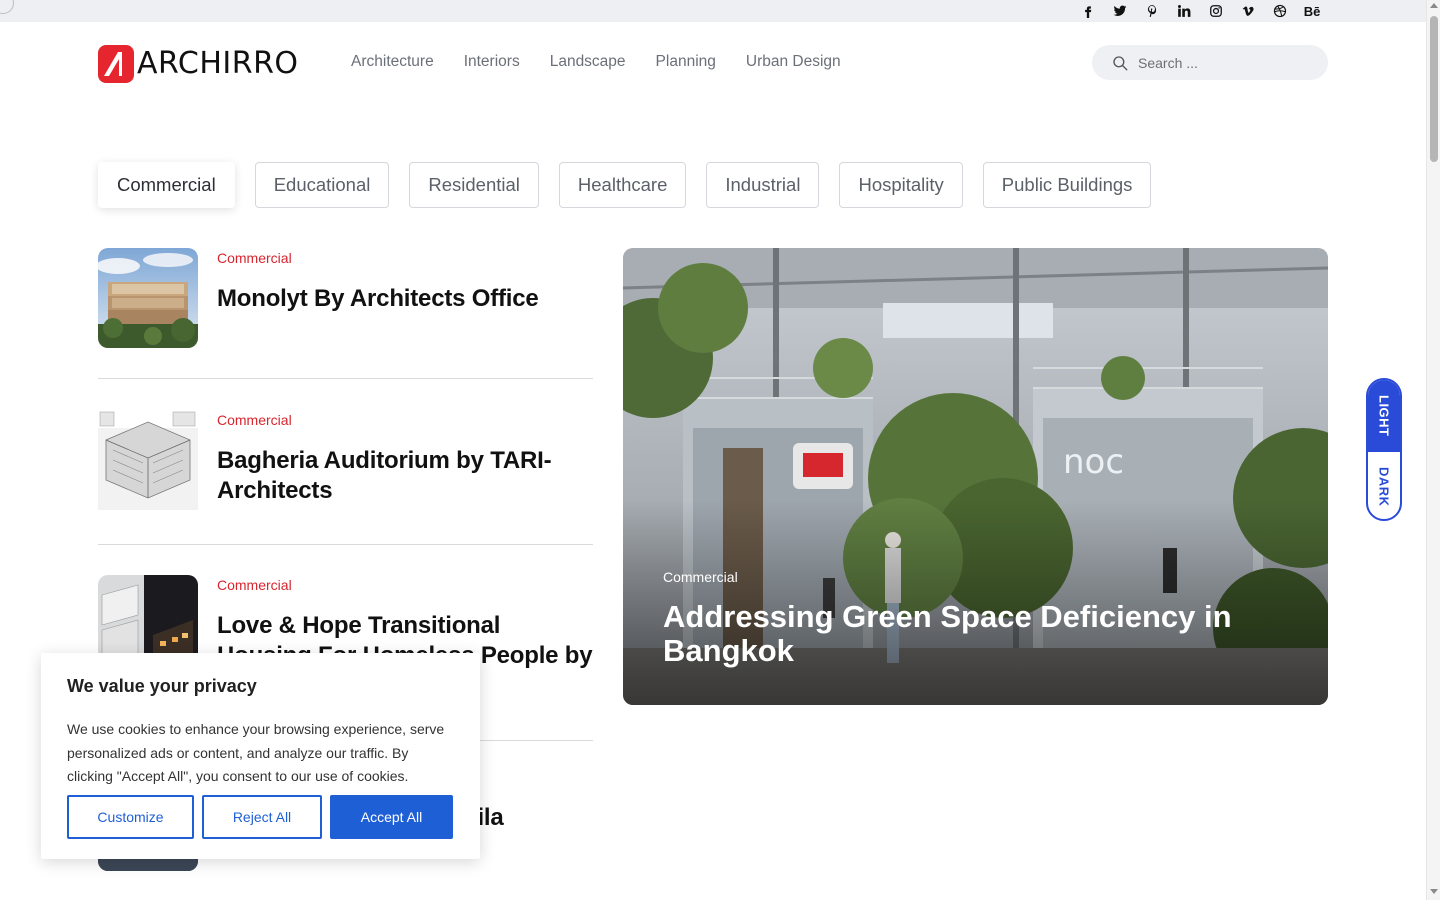 The height and width of the screenshot is (900, 1440). What do you see at coordinates (763, 185) in the screenshot?
I see `tab-industrial: Industrial` at bounding box center [763, 185].